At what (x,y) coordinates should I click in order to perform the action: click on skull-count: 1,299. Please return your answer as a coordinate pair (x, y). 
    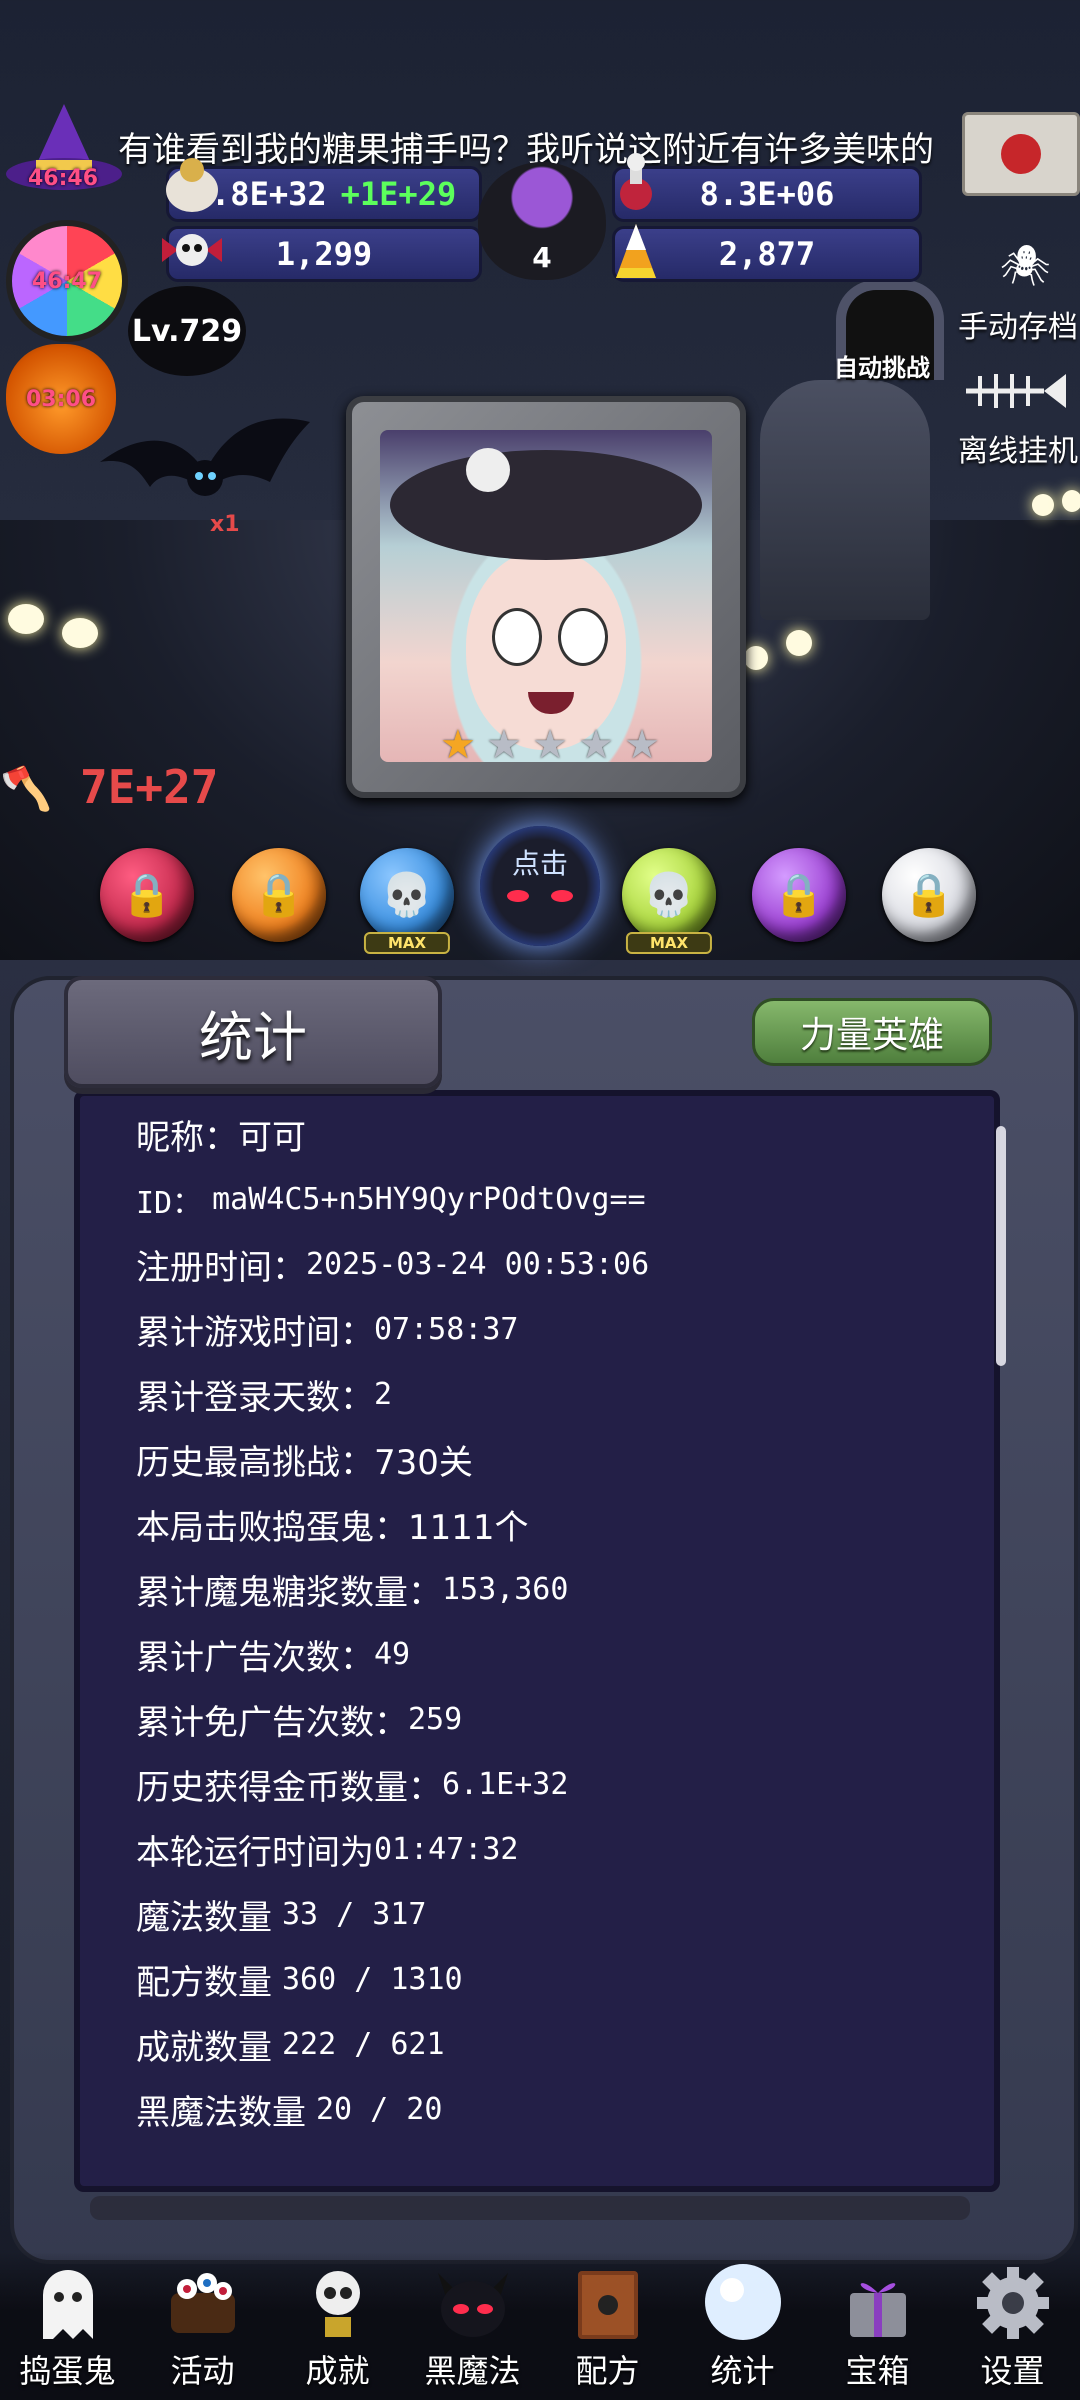
    Looking at the image, I should click on (324, 254).